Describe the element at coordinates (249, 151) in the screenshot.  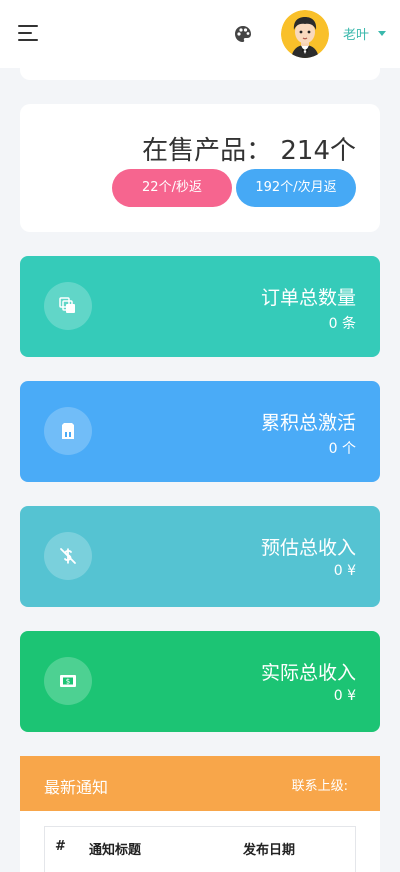
I see `products-on-sale-title: 在售产品： 214个` at that location.